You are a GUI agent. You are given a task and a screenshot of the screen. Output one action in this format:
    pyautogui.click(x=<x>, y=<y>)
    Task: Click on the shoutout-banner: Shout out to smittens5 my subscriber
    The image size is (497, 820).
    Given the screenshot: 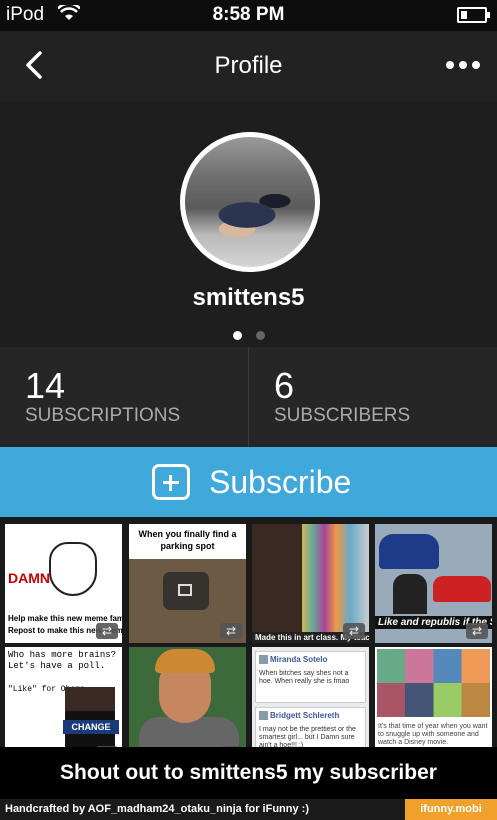 What is the action you would take?
    pyautogui.click(x=248, y=773)
    